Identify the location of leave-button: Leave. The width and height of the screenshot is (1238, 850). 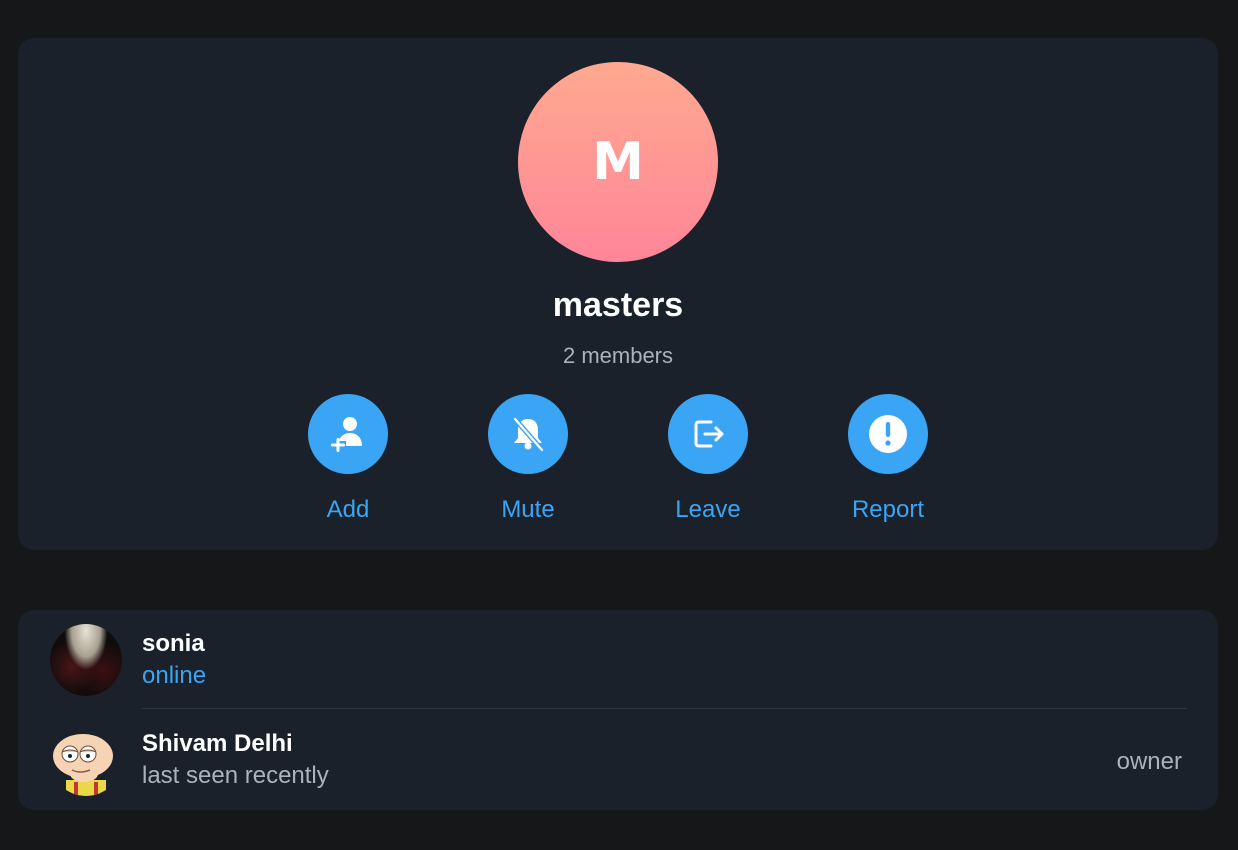
(708, 459).